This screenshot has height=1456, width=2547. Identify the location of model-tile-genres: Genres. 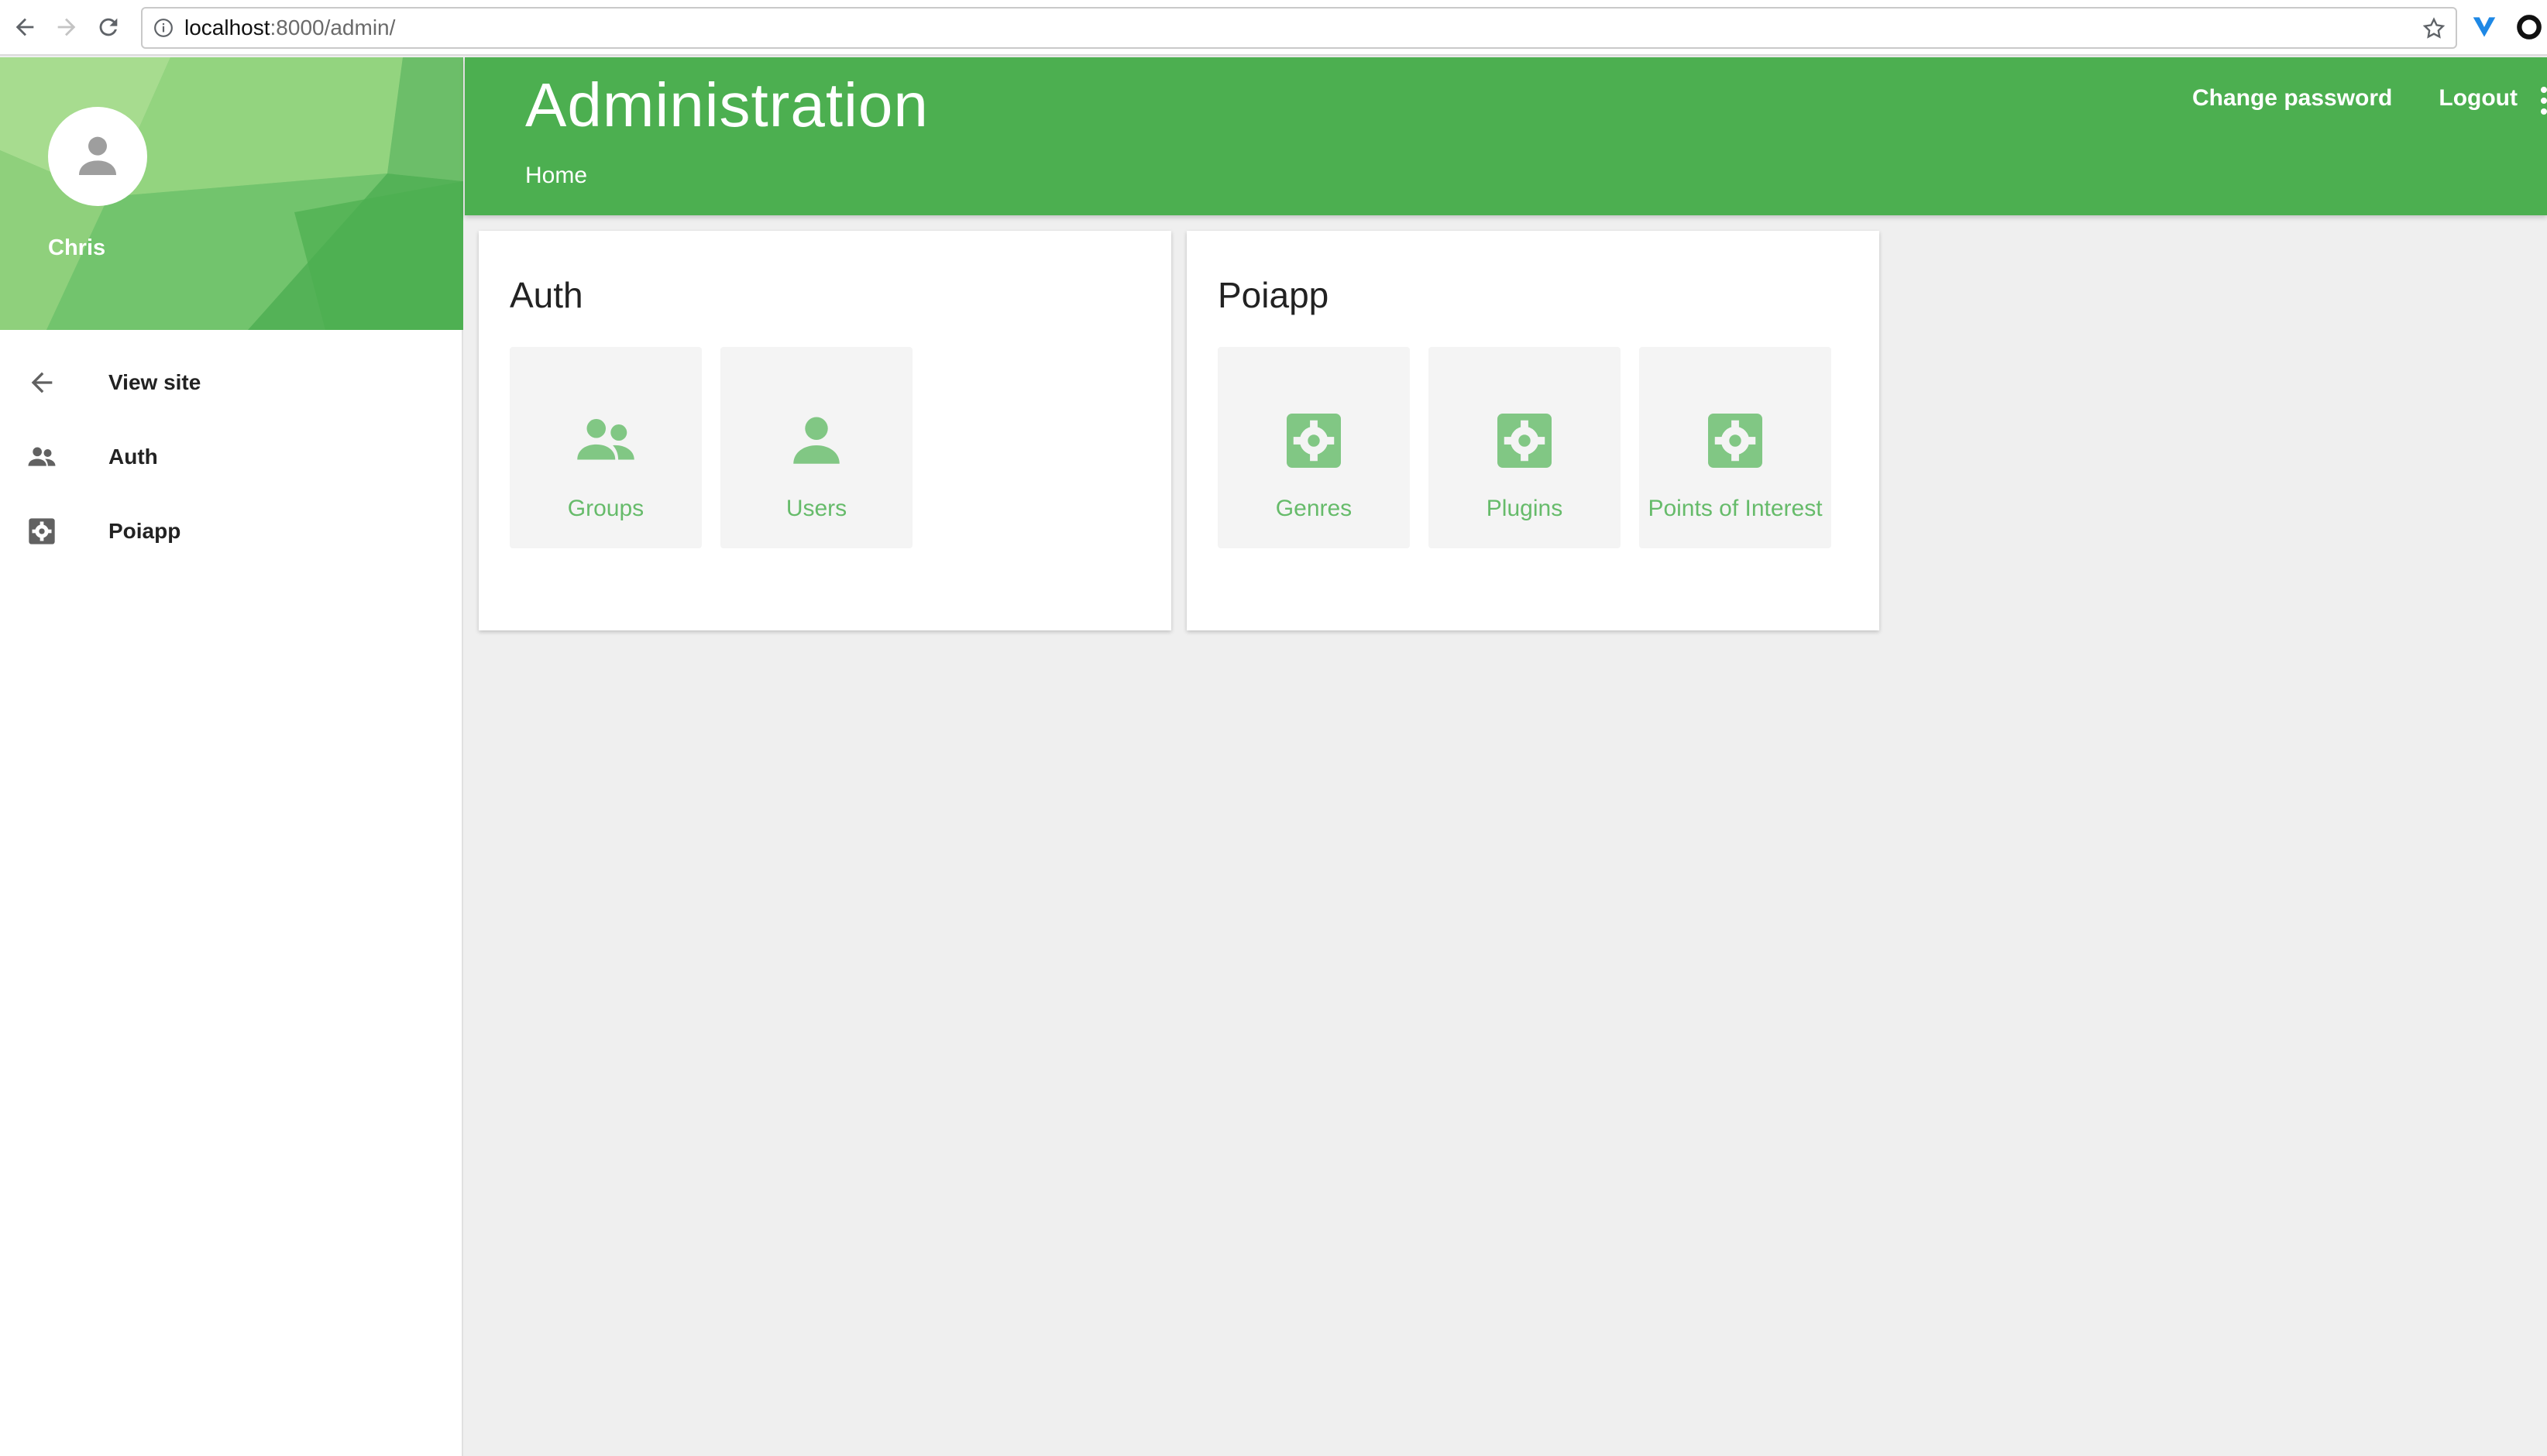
(1314, 448).